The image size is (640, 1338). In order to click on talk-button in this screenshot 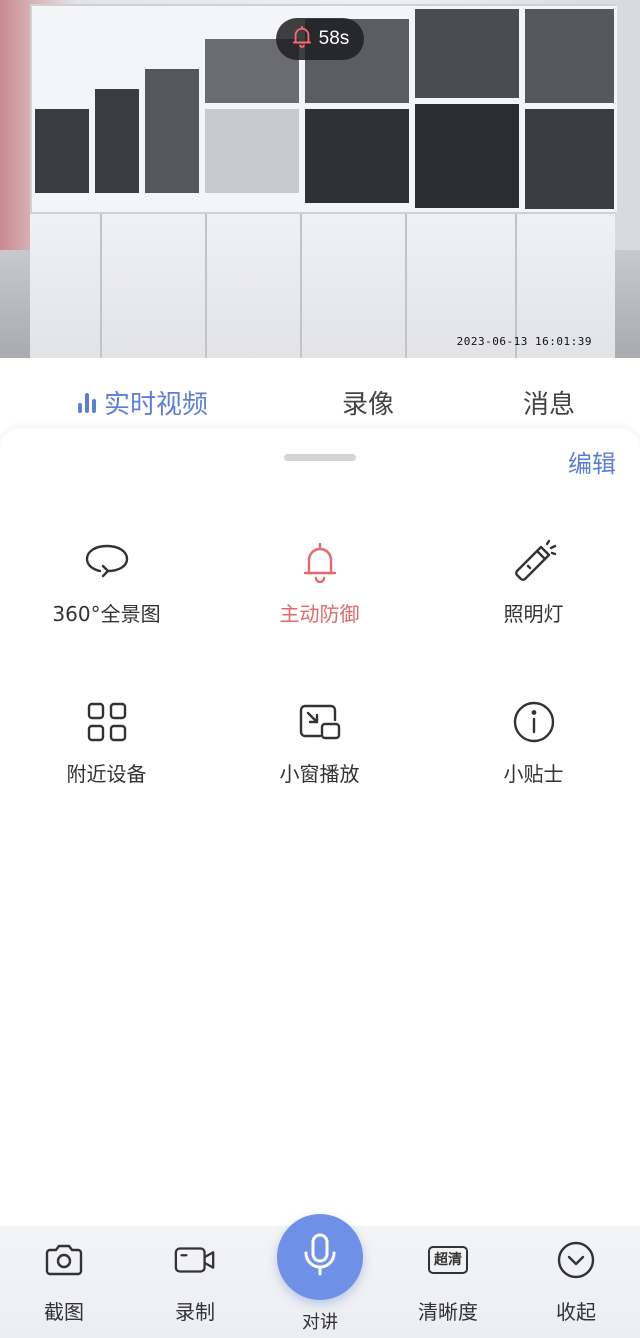, I will do `click(320, 1257)`.